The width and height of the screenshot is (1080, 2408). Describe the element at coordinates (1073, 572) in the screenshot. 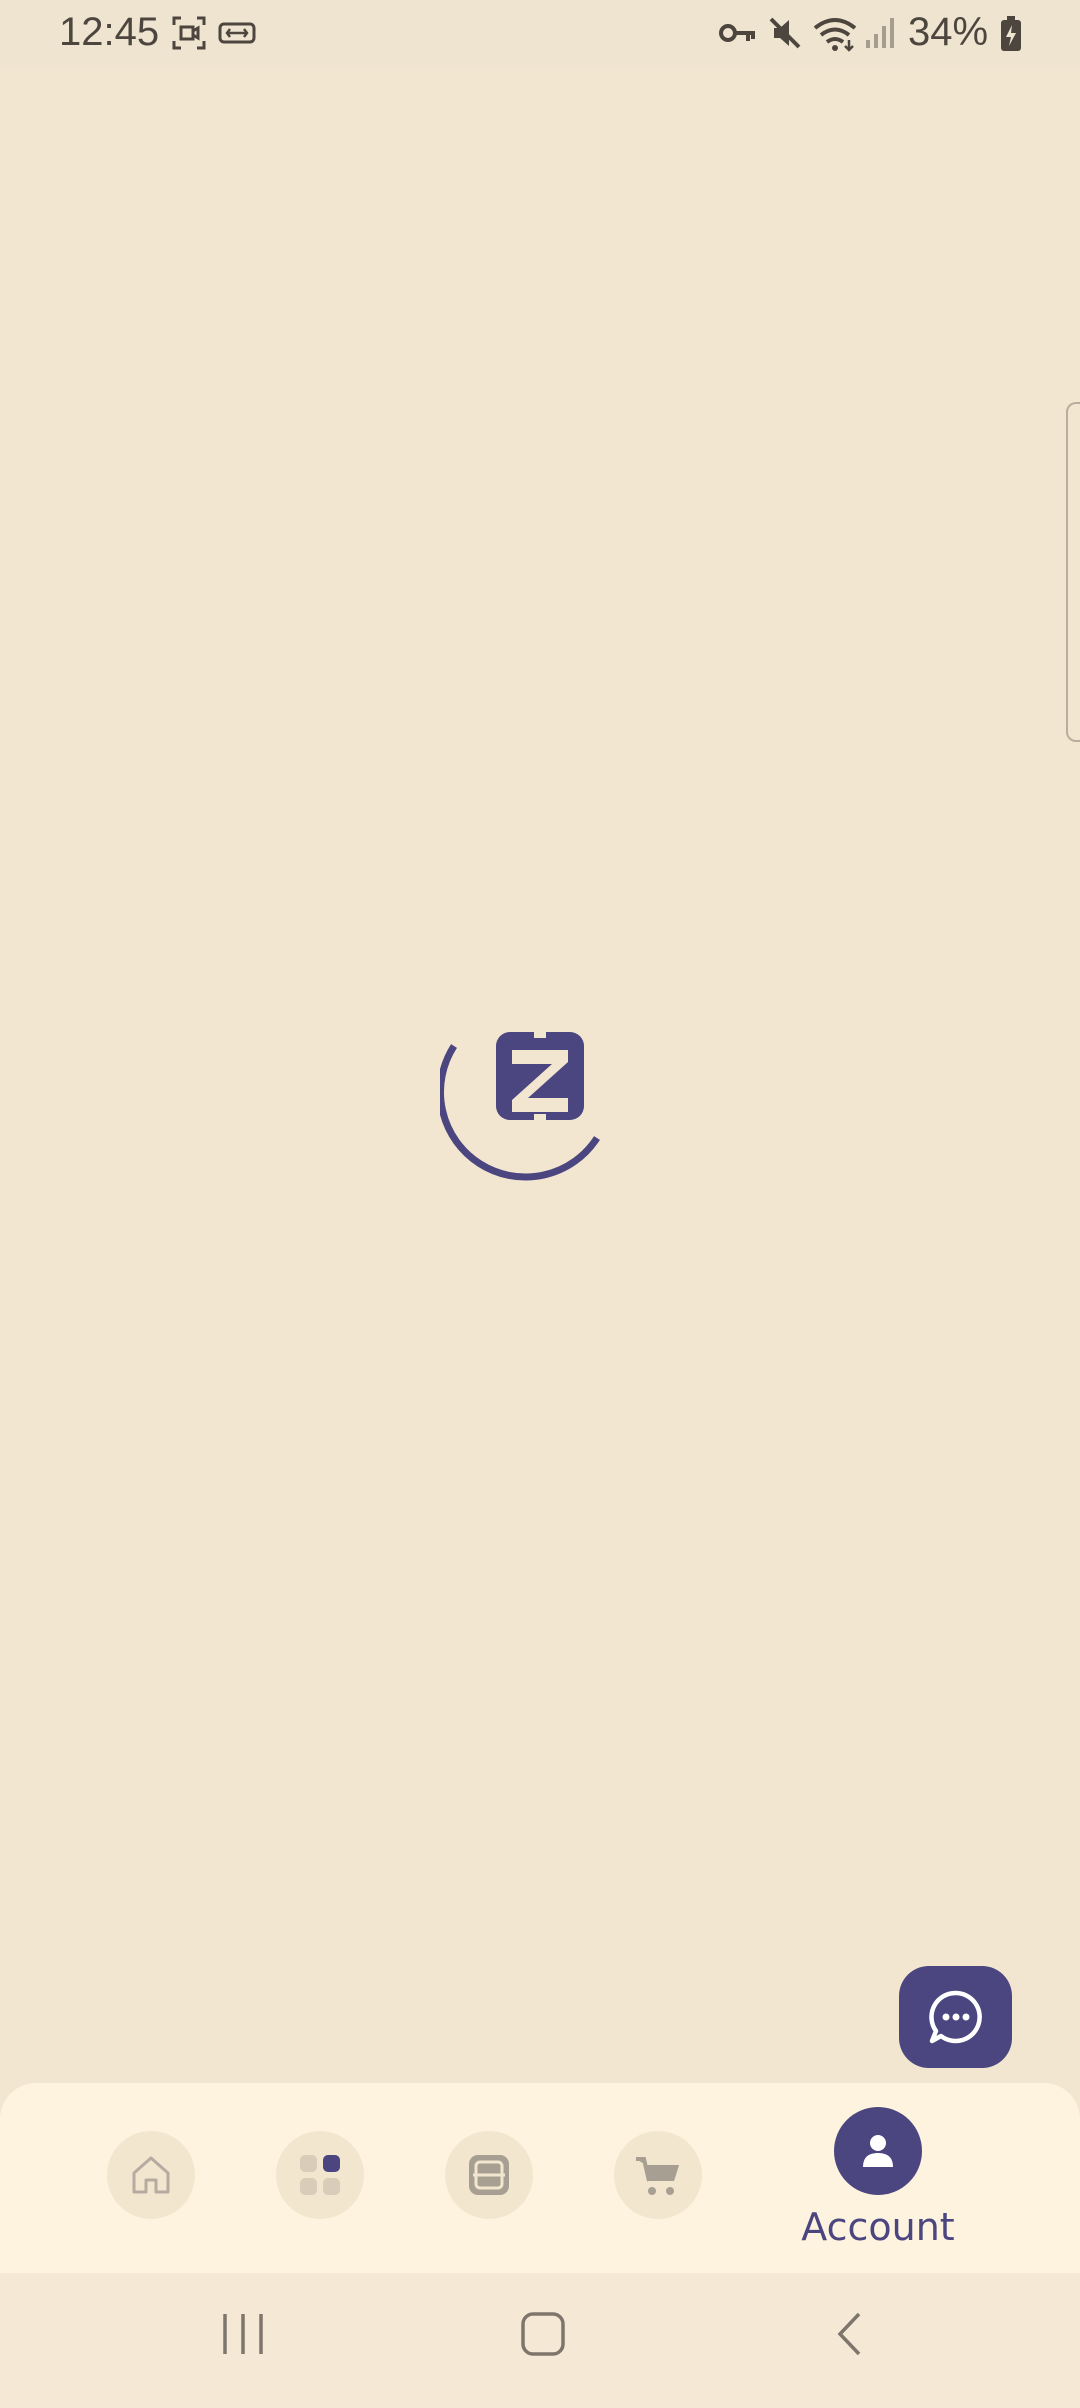

I see `edge-panel-handle` at that location.